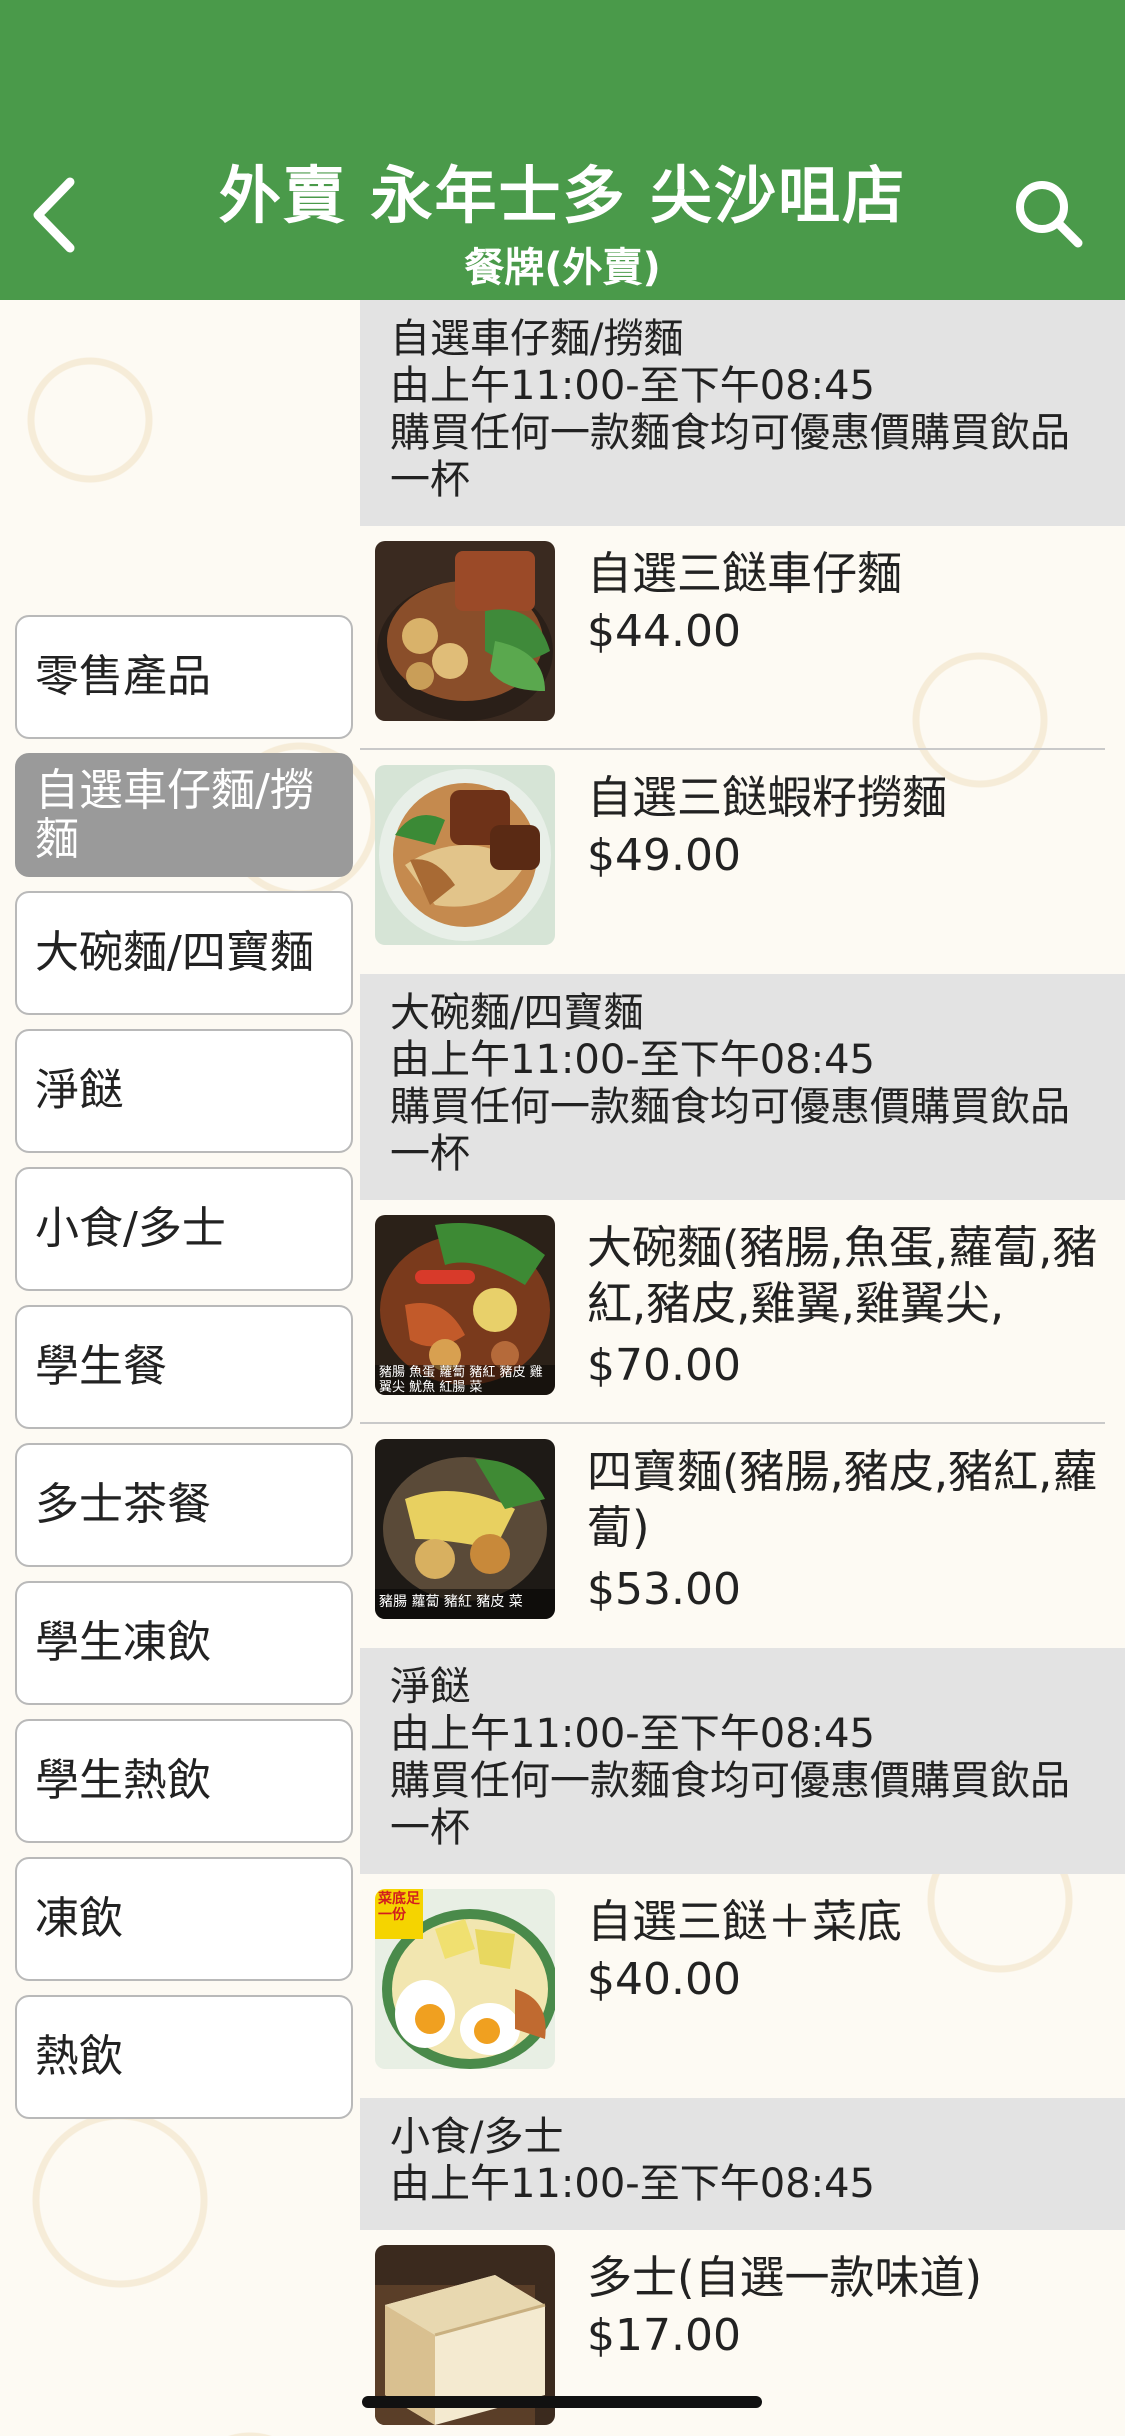  Describe the element at coordinates (664, 855) in the screenshot. I see `item-price: $49.00` at that location.